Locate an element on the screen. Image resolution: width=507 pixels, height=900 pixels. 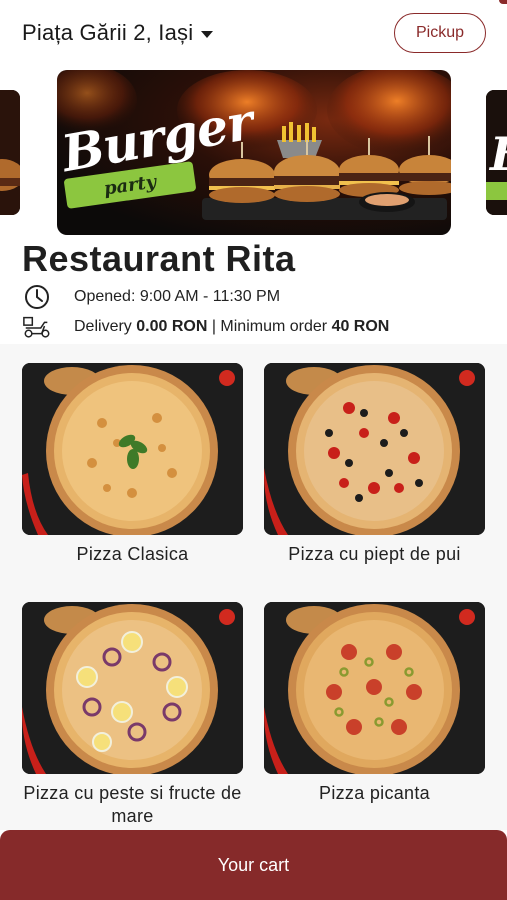
location-label: Piața Gării 2, Iași is located at coordinates (108, 32).